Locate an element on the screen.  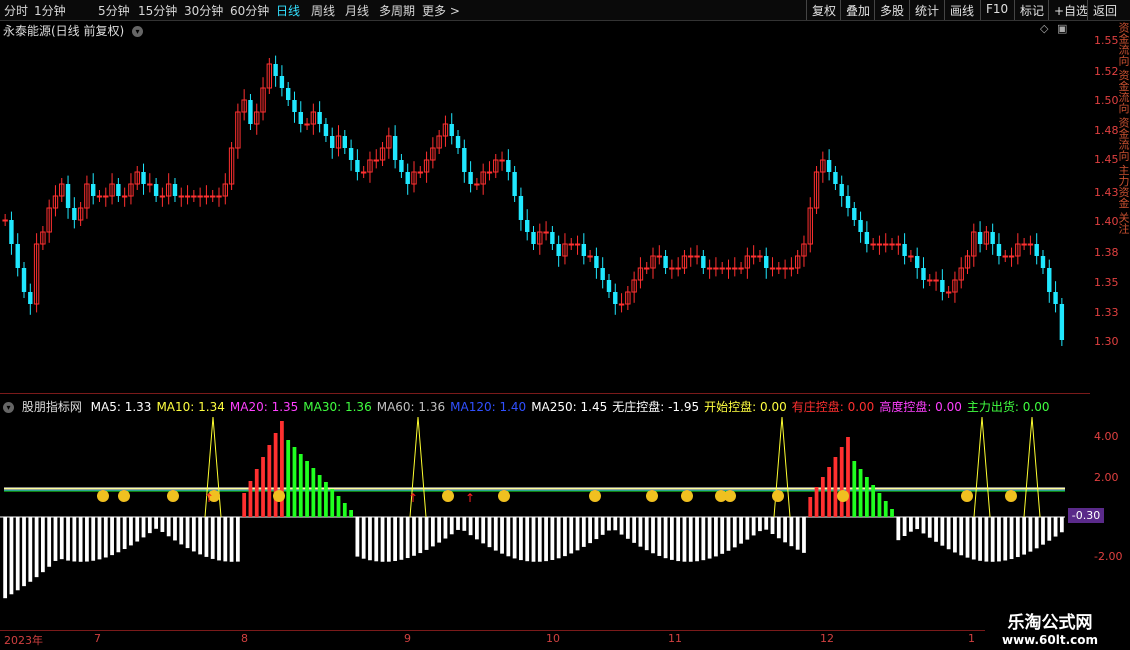
date-tick: 10 is located at coordinates (553, 638).